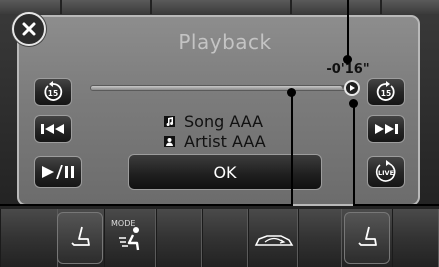 The height and width of the screenshot is (267, 439). I want to click on callout-line-time, so click(348, 29).